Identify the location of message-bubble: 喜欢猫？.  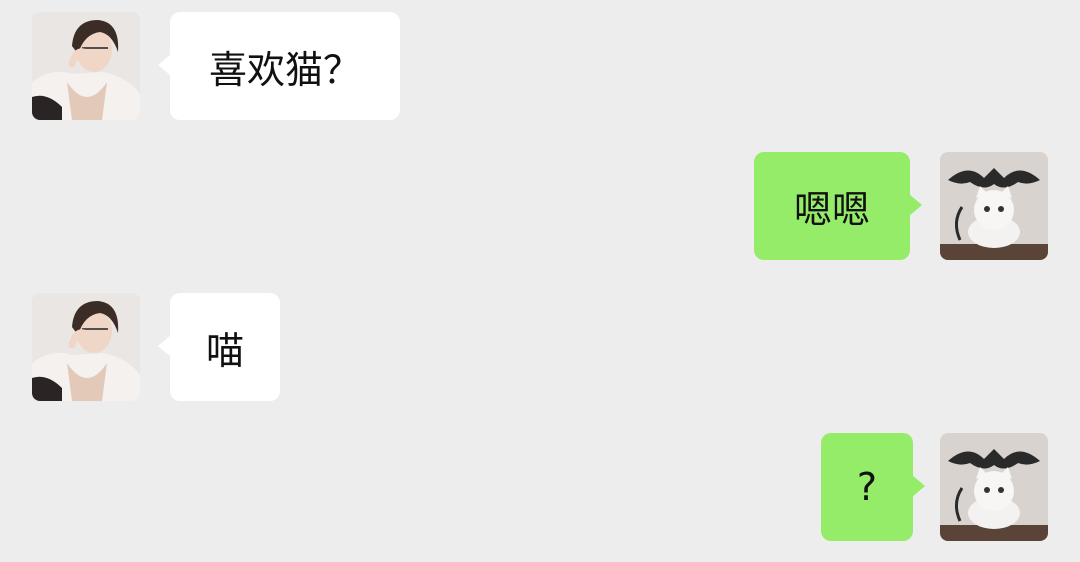
(279, 66).